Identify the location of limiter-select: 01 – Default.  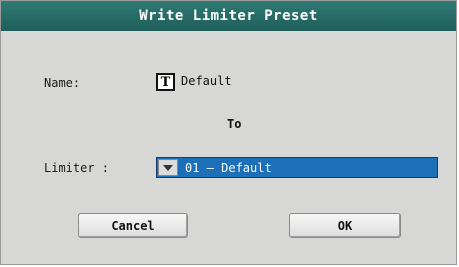
(297, 167).